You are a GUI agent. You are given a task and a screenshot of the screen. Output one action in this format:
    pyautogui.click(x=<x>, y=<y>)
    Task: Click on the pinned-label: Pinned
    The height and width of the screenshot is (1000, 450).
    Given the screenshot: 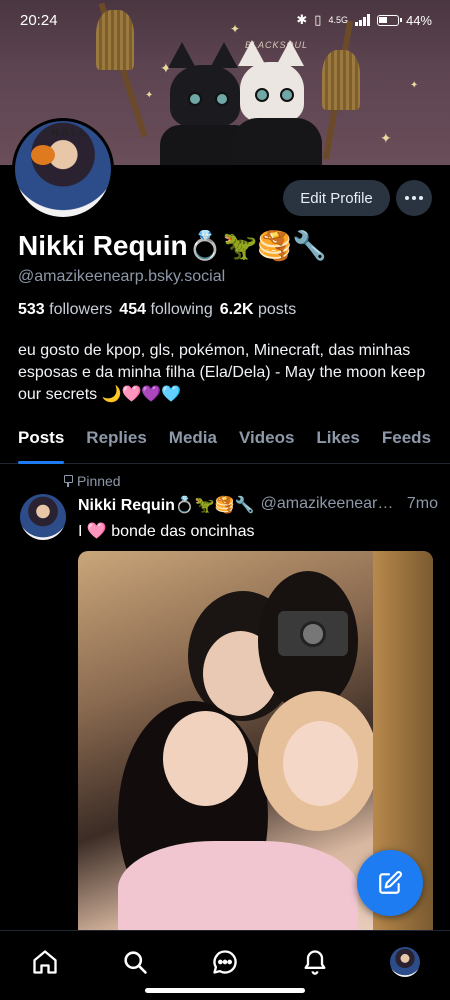 What is the action you would take?
    pyautogui.click(x=99, y=481)
    